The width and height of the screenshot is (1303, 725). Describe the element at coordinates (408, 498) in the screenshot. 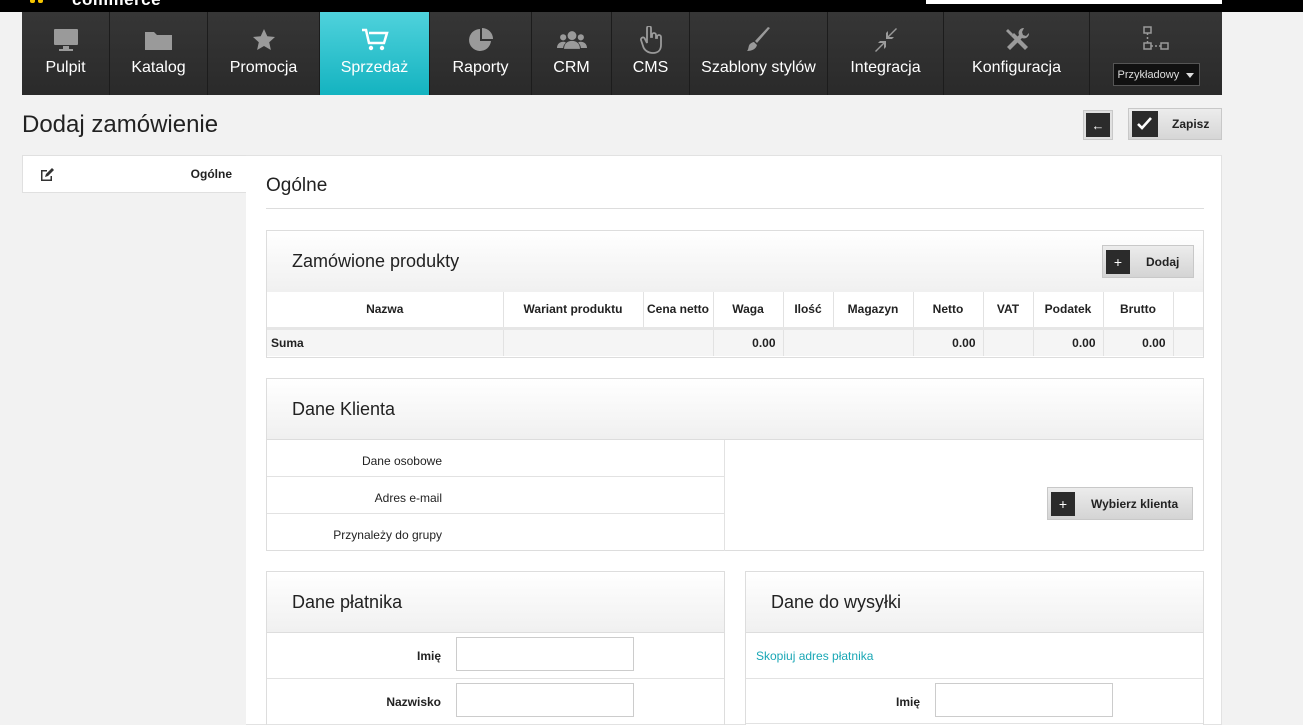

I see `row-label: Adres e-mail` at that location.